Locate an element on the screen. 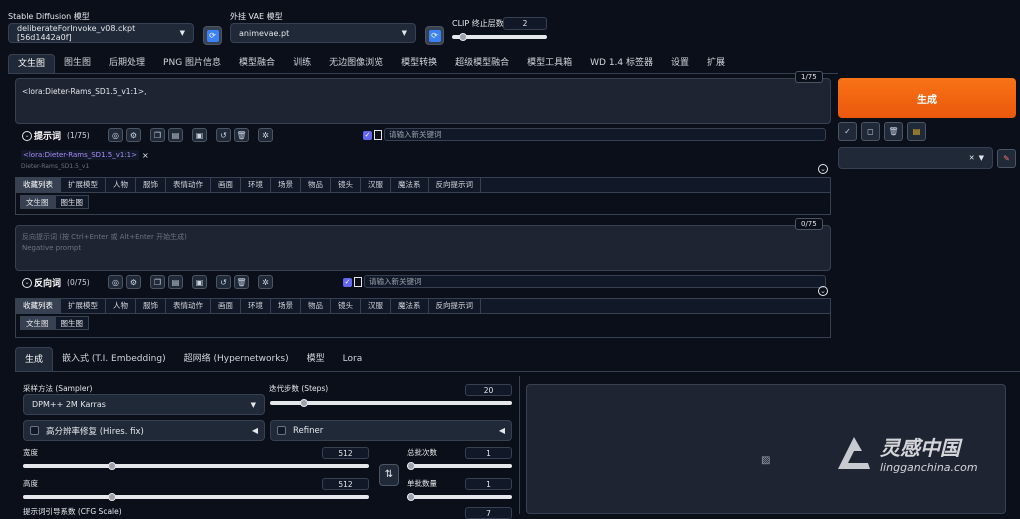 The height and width of the screenshot is (519, 1020). lower-tab-1: 嵌入式 (T.I. Embedding) is located at coordinates (114, 359).